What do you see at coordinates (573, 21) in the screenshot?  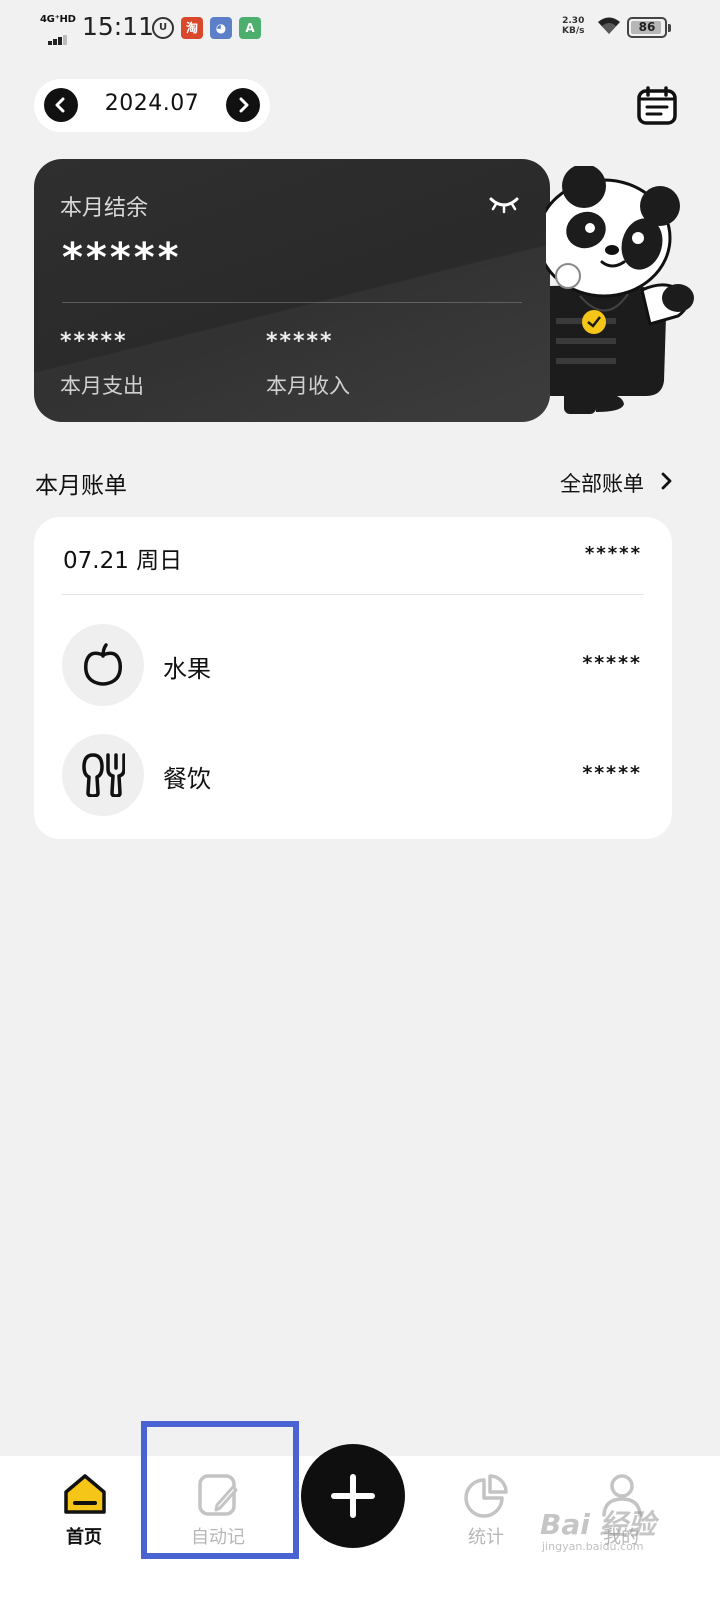 I see `speed-value: 2.30` at bounding box center [573, 21].